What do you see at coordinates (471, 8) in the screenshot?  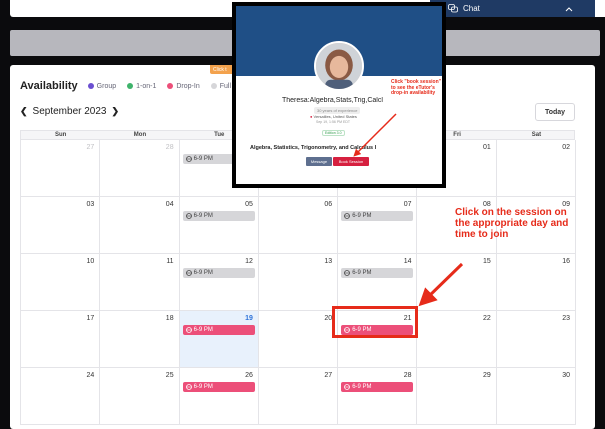 I see `chat-label: Chat` at bounding box center [471, 8].